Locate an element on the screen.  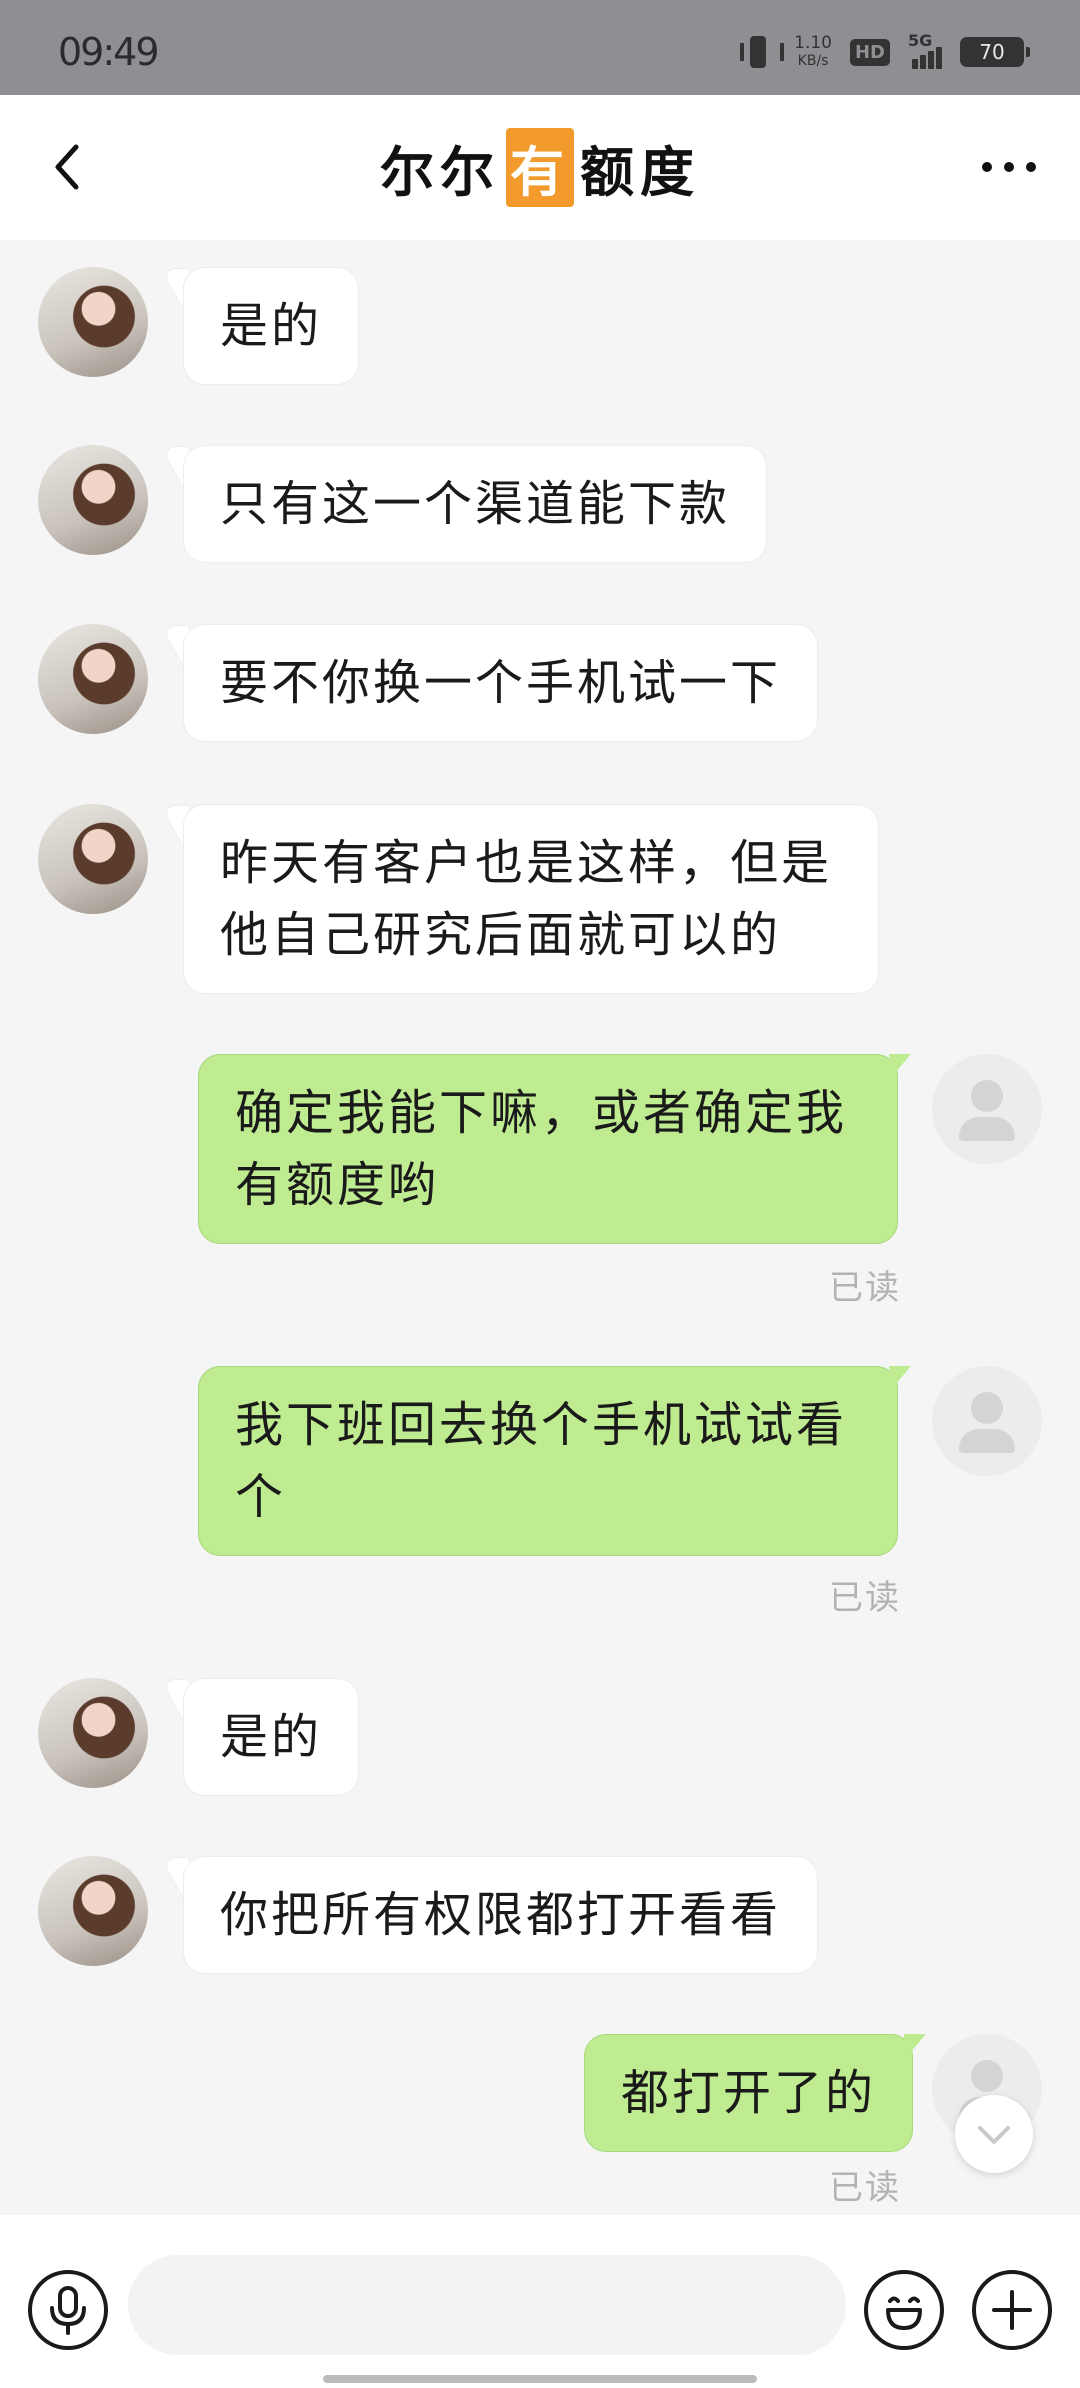
message-text: 只有这一个渠道能下款 is located at coordinates (475, 504).